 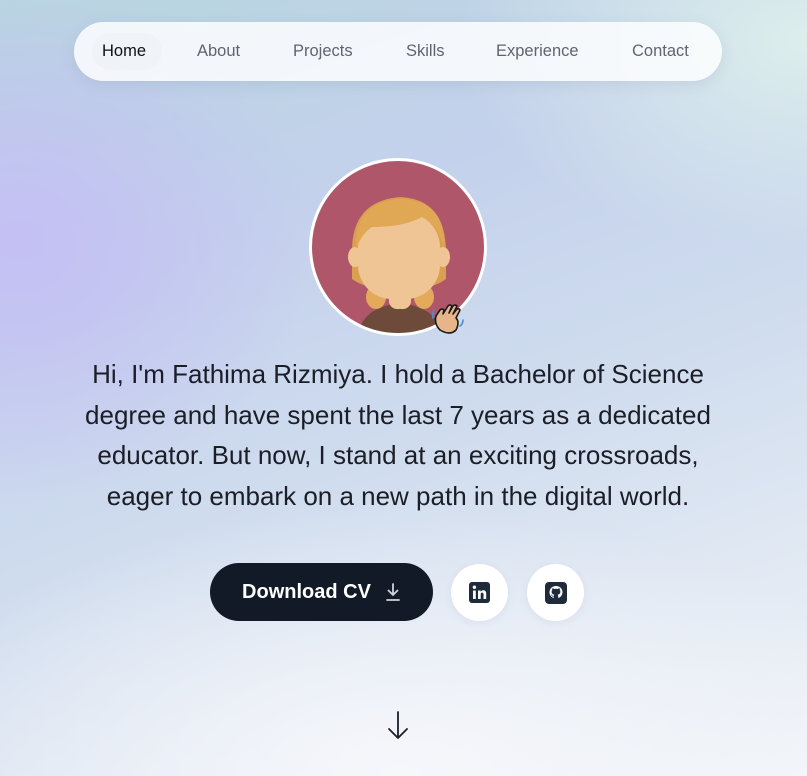 What do you see at coordinates (398, 726) in the screenshot?
I see `arrow-down-icon` at bounding box center [398, 726].